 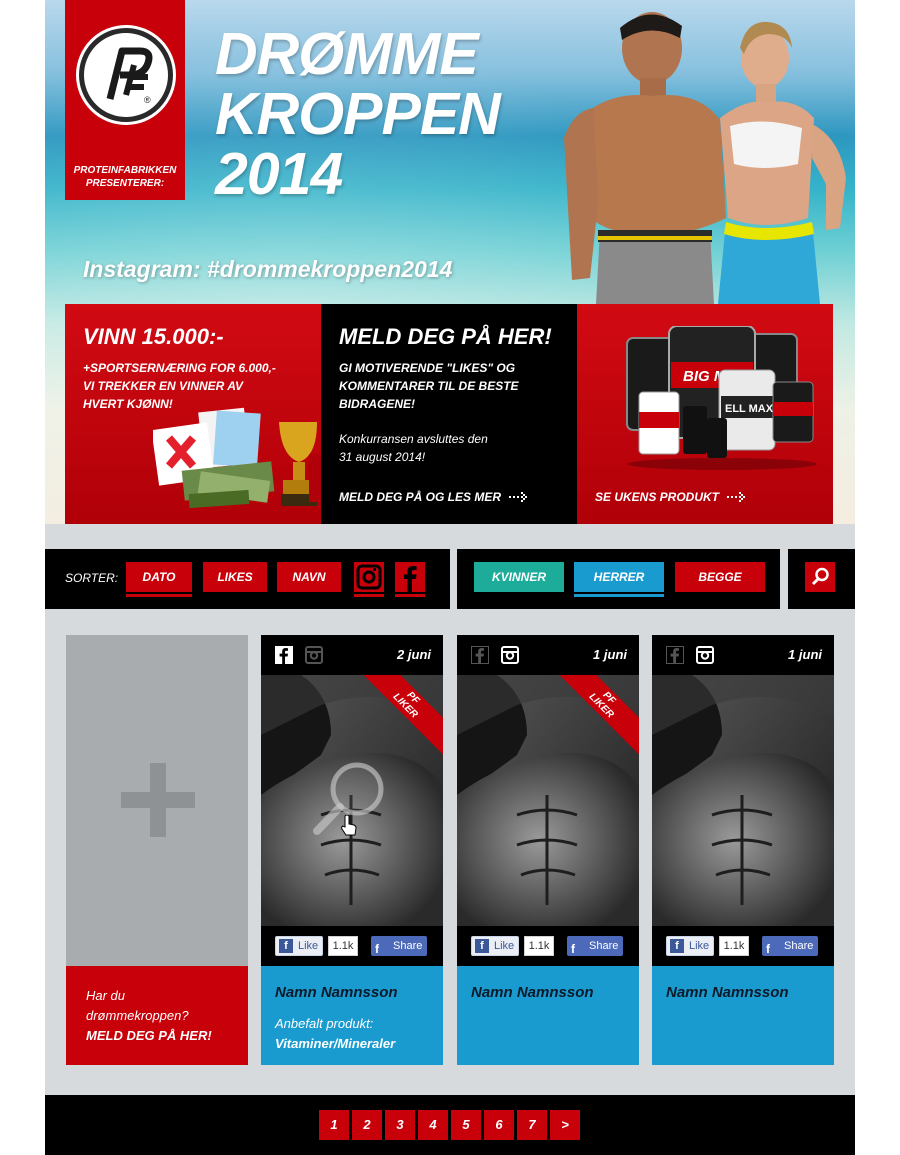 I want to click on proteinfabrikken-logo: ® PROTEINFABRIKKEN PRESENTERER:, so click(x=125, y=100).